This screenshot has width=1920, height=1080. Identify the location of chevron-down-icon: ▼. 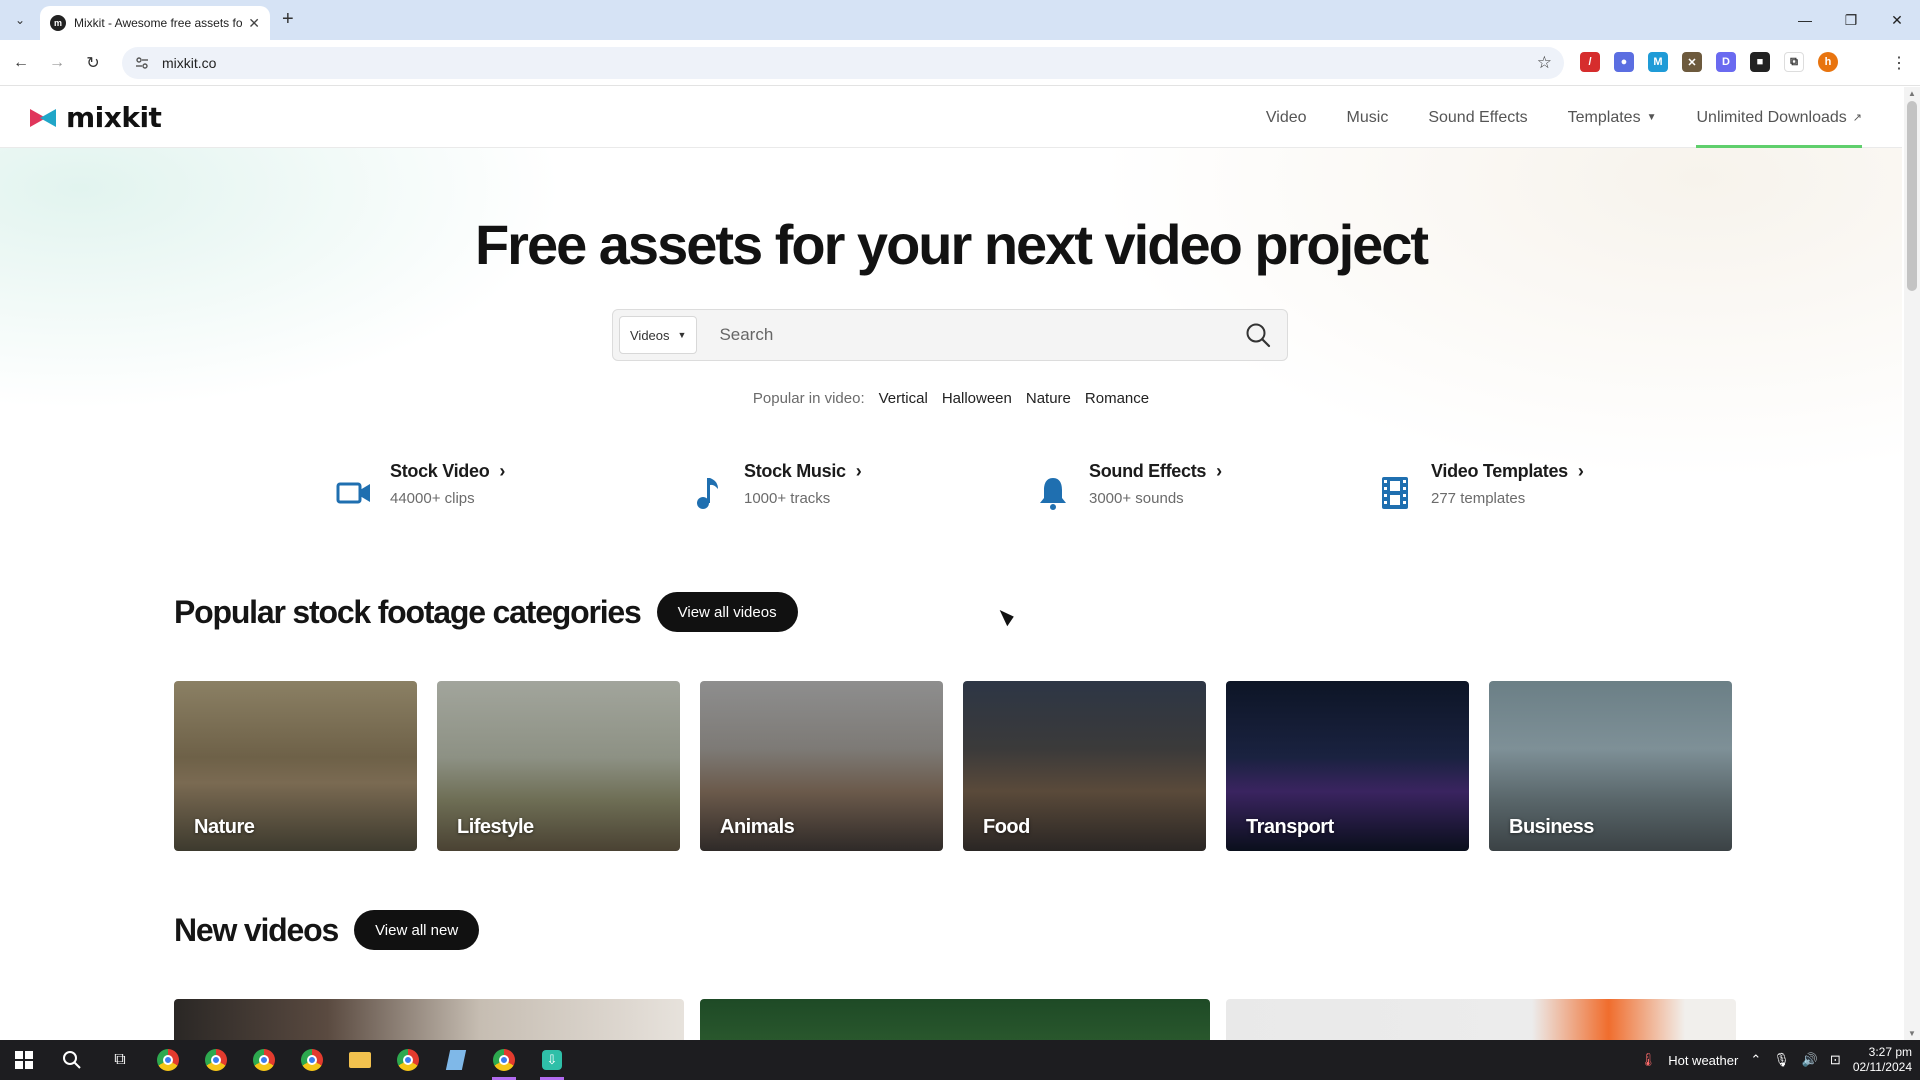
(682, 335).